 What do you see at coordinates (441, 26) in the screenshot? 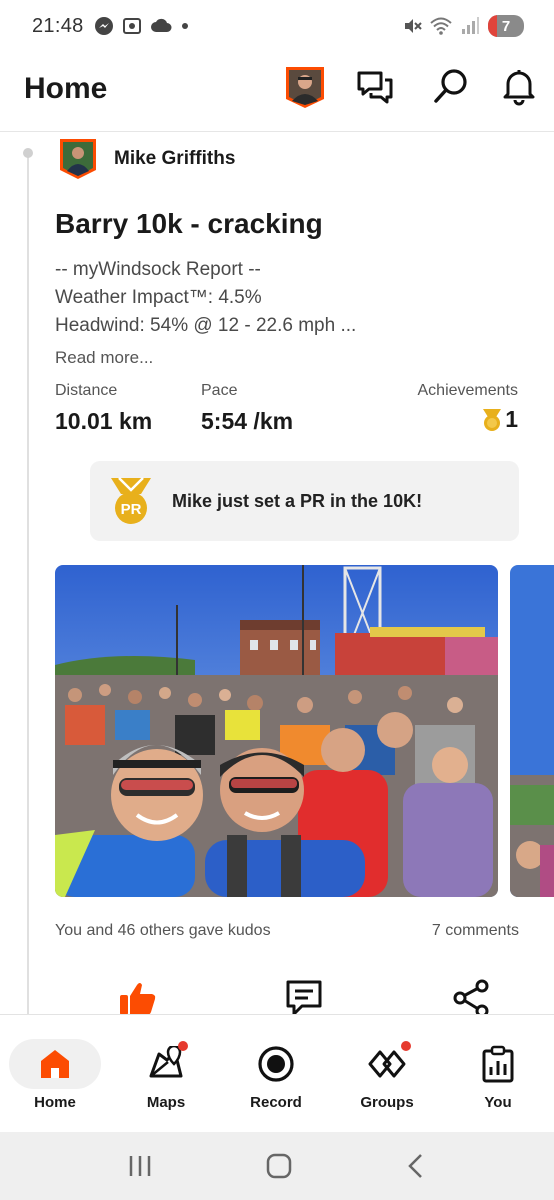
I see `wifi-icon` at bounding box center [441, 26].